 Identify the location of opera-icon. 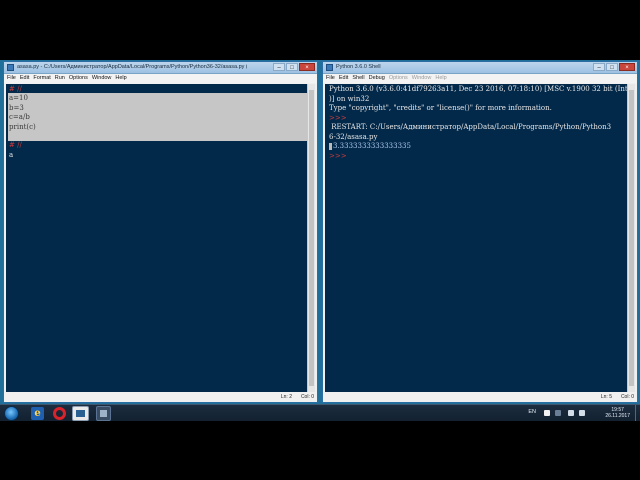
(59, 413).